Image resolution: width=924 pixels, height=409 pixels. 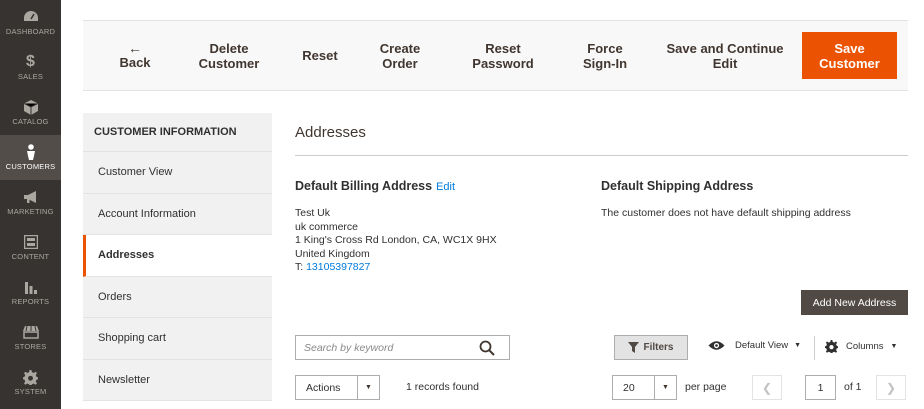 I want to click on force-signin-label-1: Force, so click(x=605, y=48).